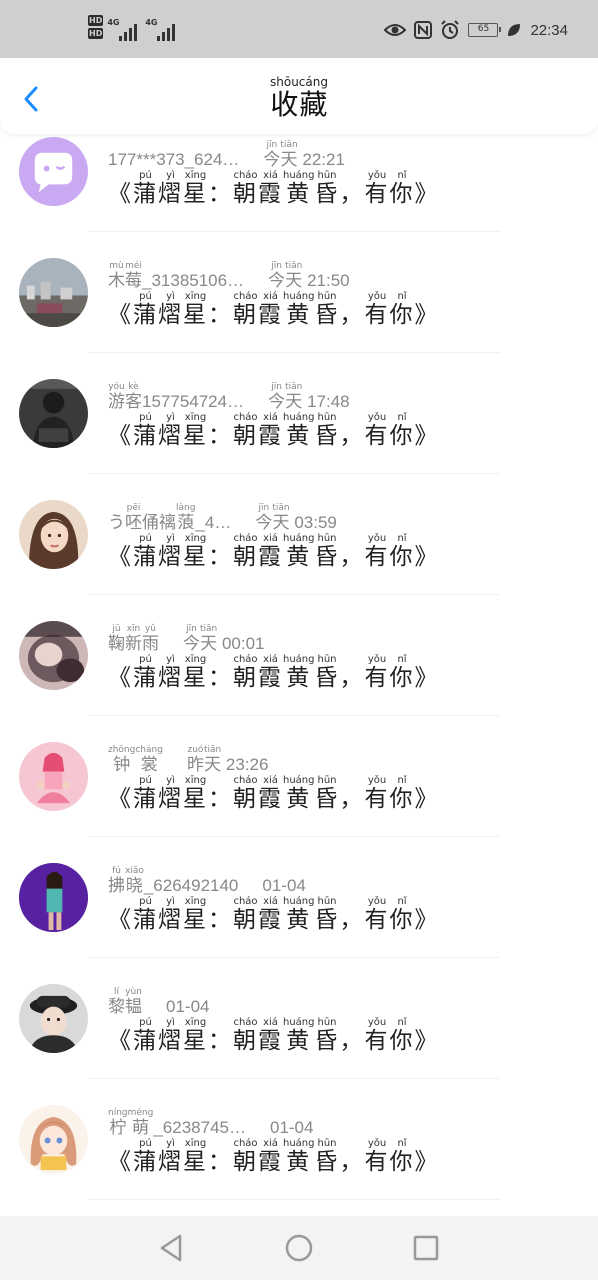 This screenshot has width=598, height=1280. I want to click on item-meta: 柠níng萌méng_6238745… 01-04, so click(210, 1123).